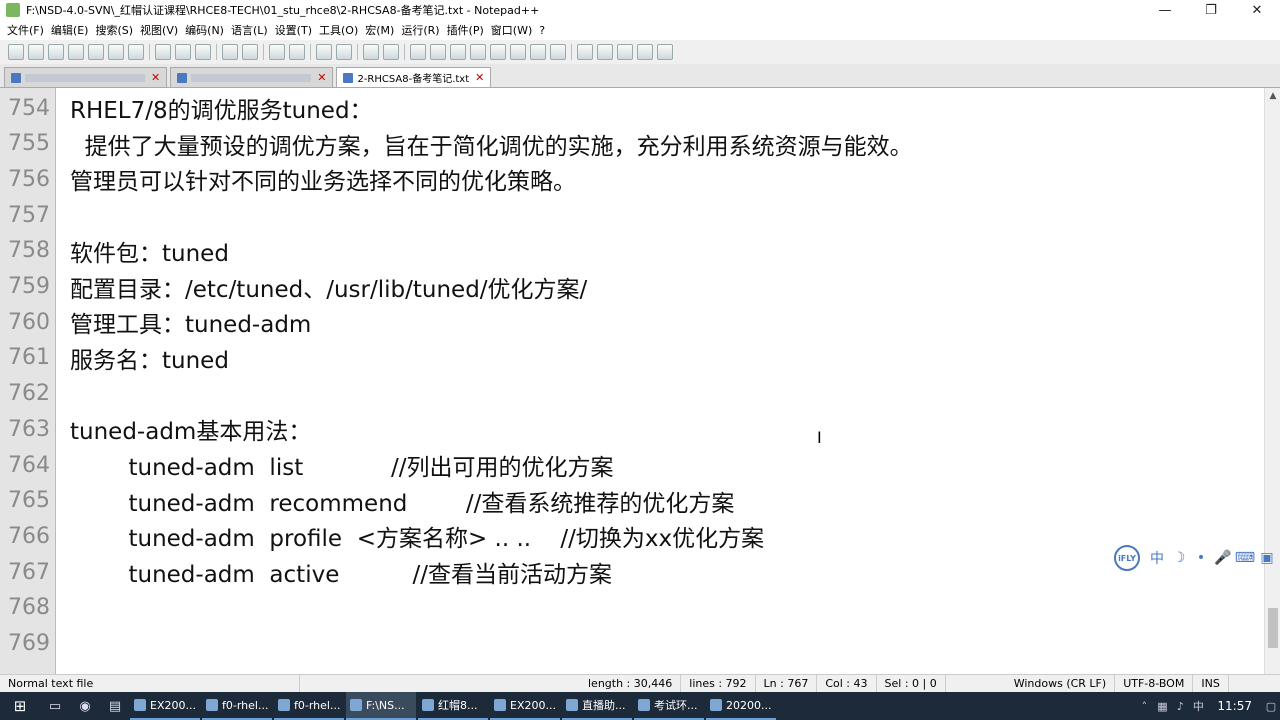 The height and width of the screenshot is (720, 1280). I want to click on print-icon, so click(136, 52).